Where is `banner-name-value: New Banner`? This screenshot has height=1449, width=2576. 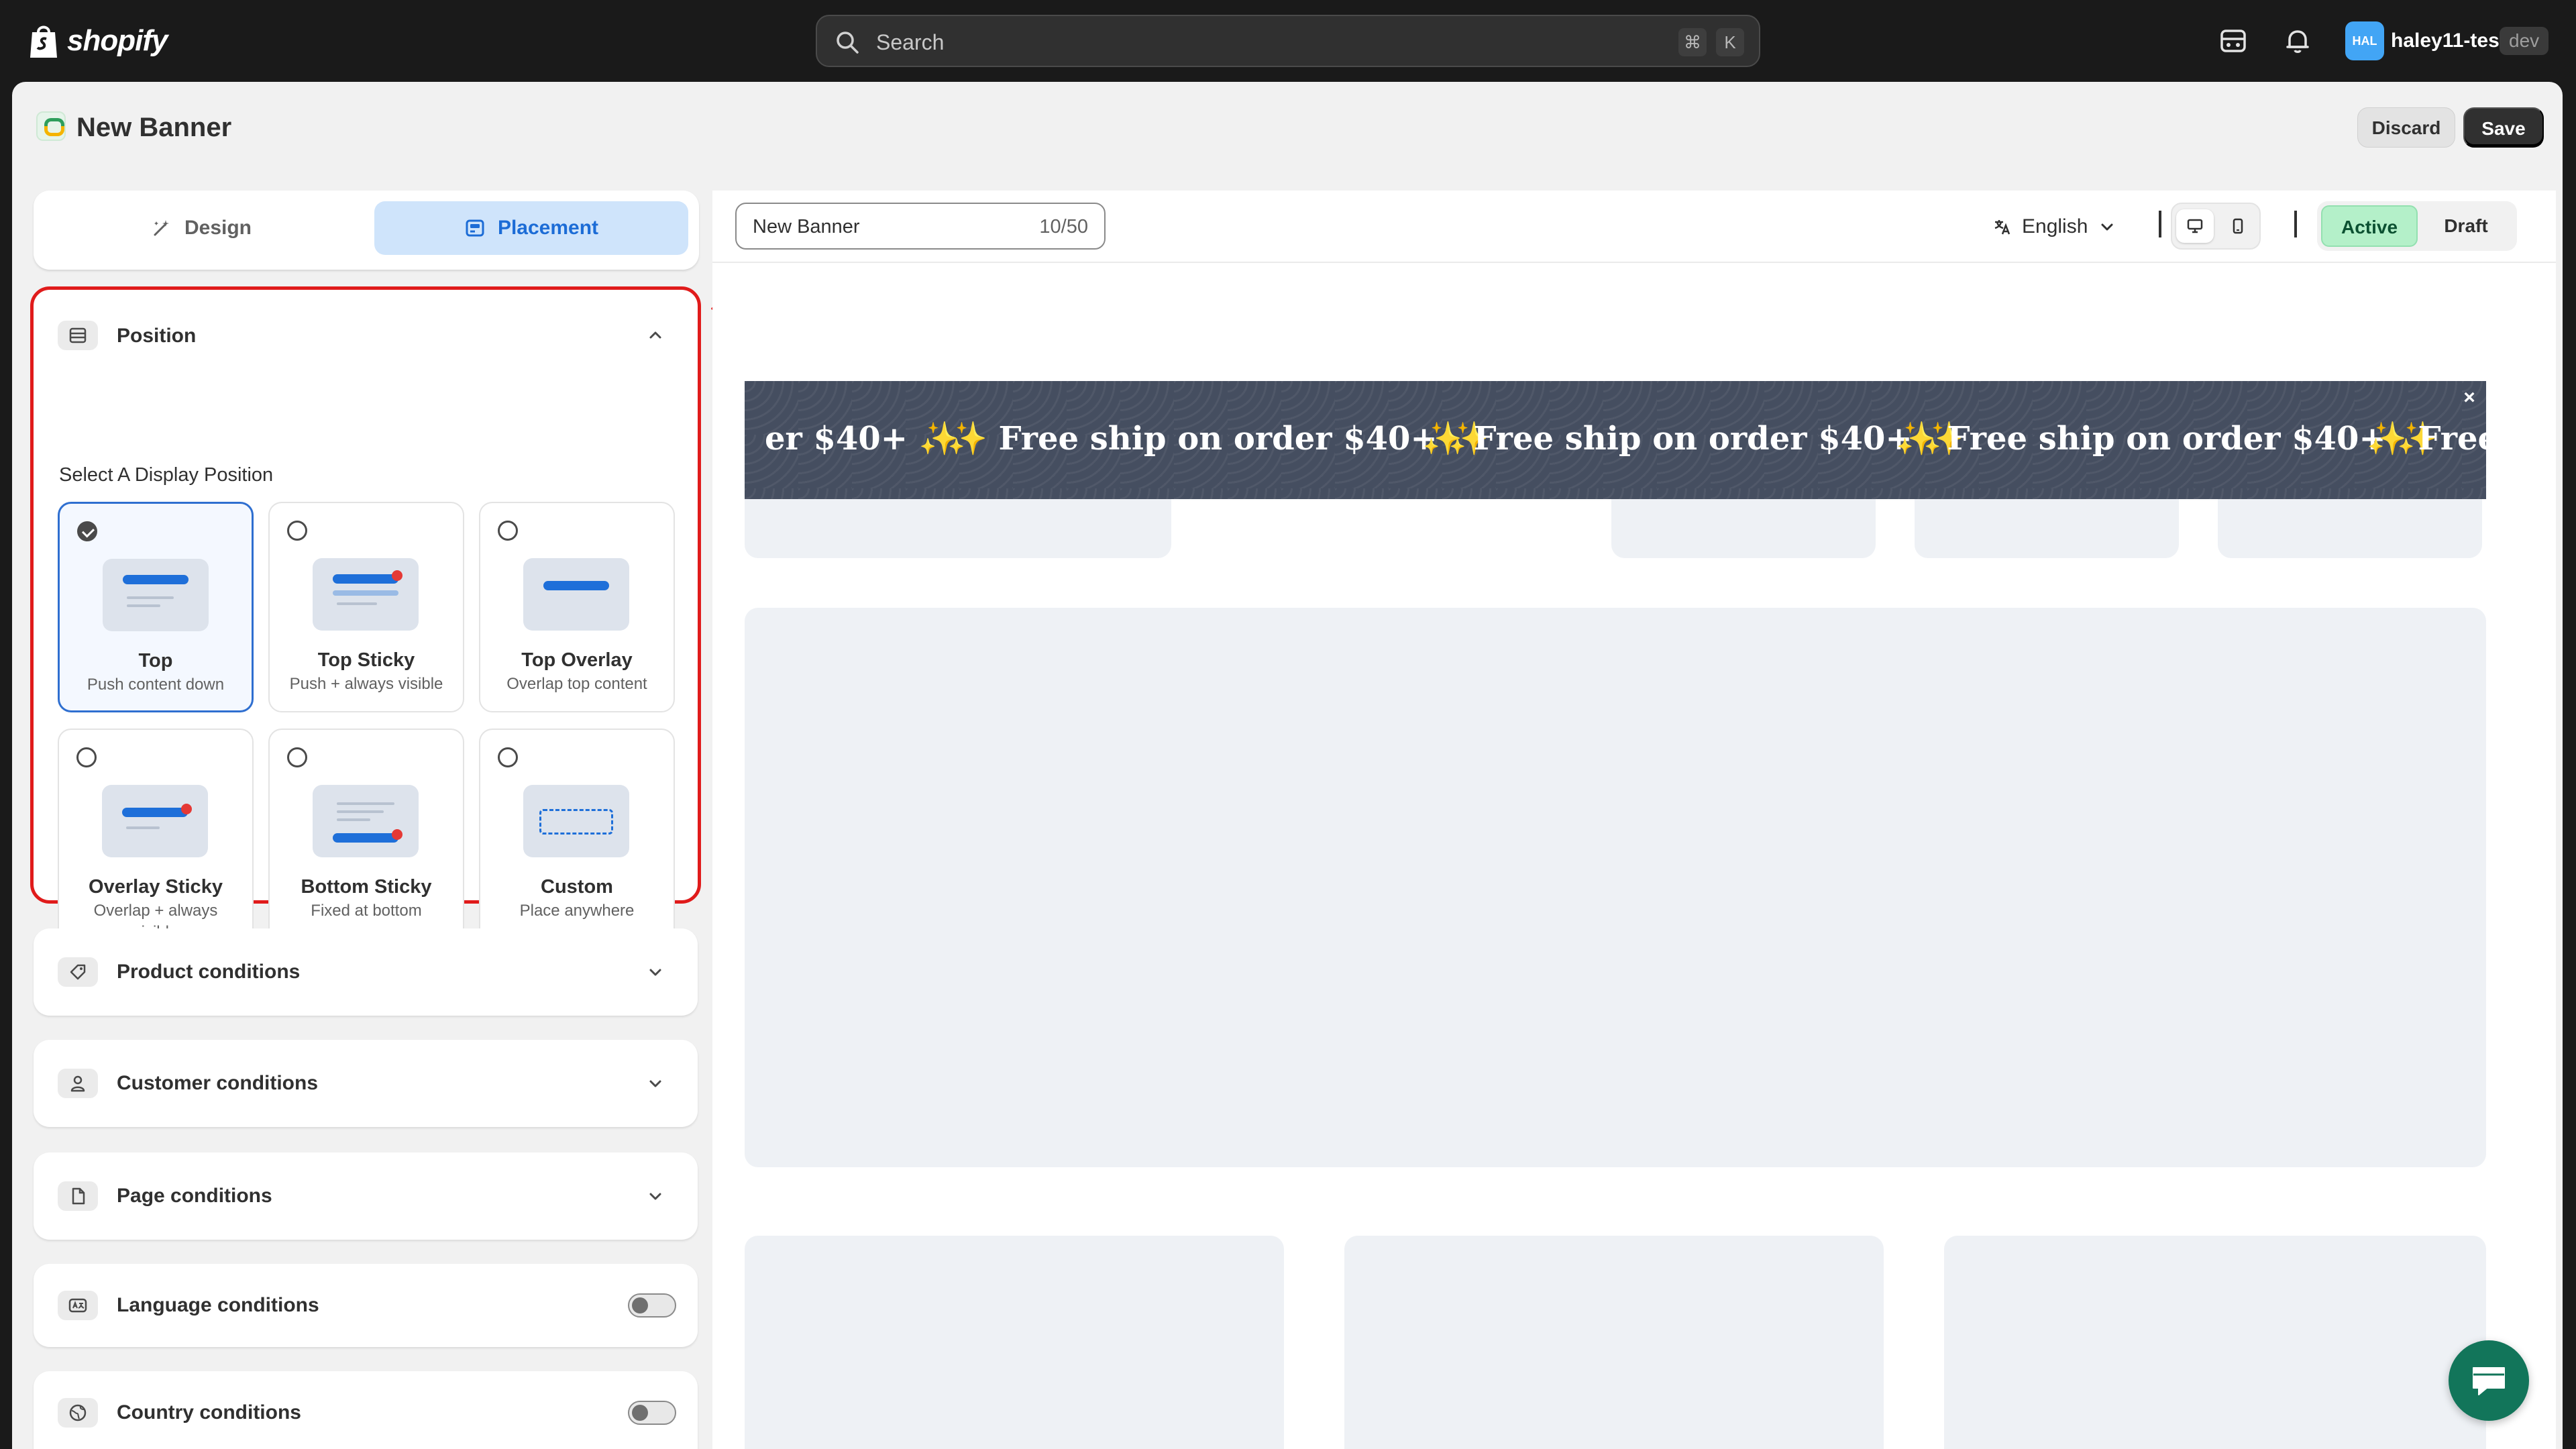 banner-name-value: New Banner is located at coordinates (806, 226).